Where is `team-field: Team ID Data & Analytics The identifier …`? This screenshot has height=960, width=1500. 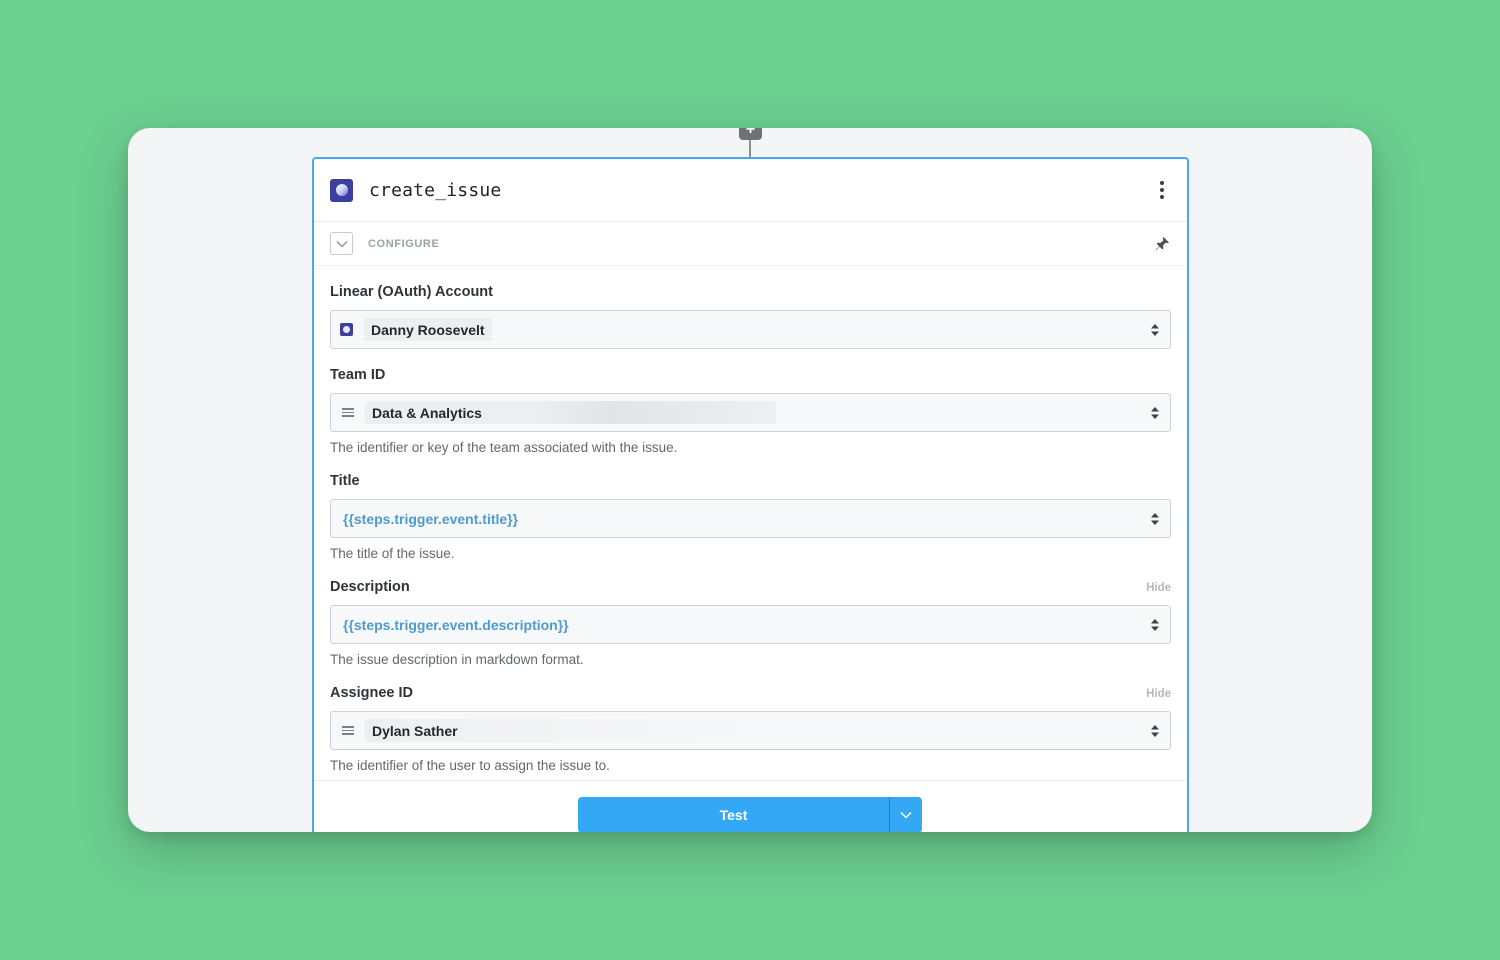 team-field: Team ID Data & Analytics The identifier … is located at coordinates (750, 411).